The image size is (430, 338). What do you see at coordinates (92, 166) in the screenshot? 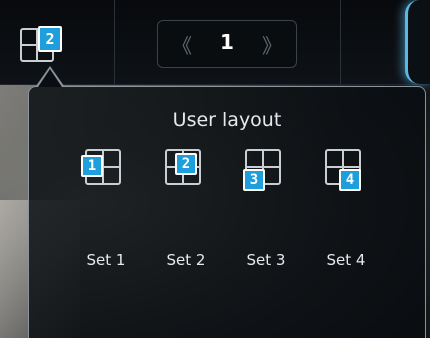
I see `set-badge: 1` at bounding box center [92, 166].